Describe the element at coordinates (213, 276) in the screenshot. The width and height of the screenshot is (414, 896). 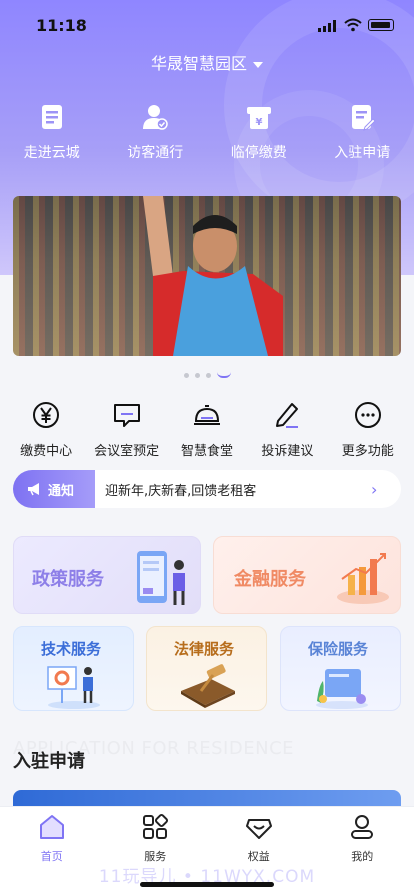
I see `banner-athlete-photo` at that location.